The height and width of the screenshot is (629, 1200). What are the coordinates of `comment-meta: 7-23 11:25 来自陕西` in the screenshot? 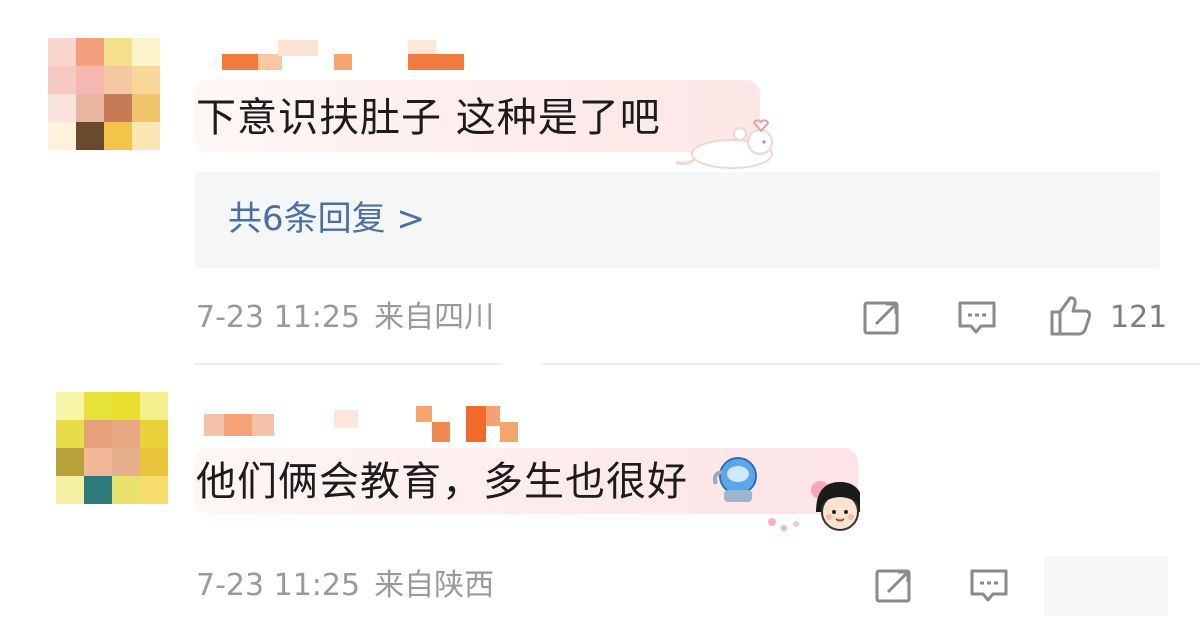 It's located at (352, 586).